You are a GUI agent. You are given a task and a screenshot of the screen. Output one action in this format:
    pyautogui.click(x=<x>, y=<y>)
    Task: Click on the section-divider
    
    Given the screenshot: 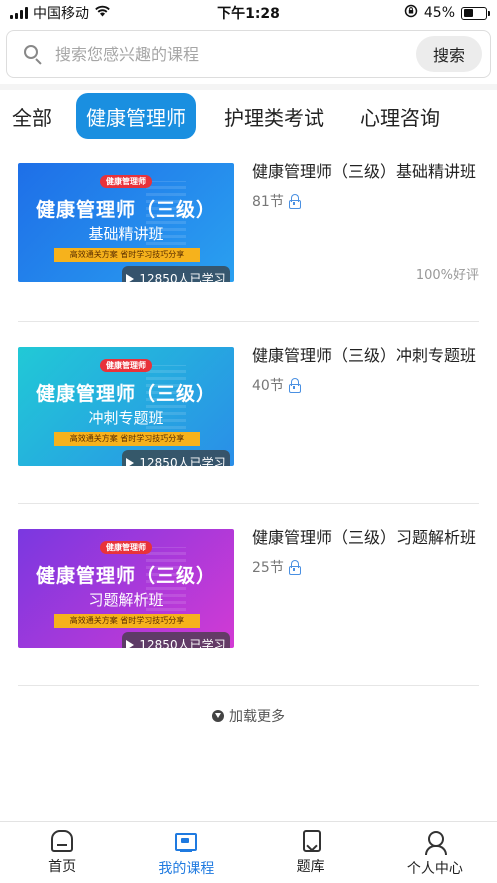 What is the action you would take?
    pyautogui.click(x=248, y=87)
    